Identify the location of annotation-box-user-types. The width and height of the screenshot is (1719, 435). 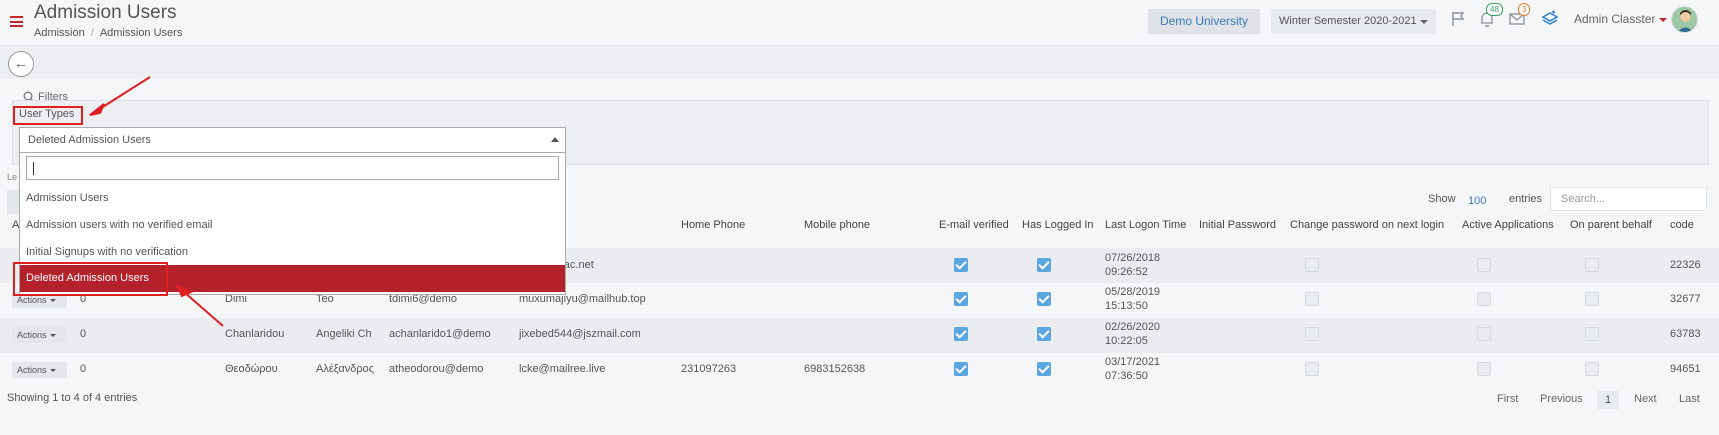
(48, 115).